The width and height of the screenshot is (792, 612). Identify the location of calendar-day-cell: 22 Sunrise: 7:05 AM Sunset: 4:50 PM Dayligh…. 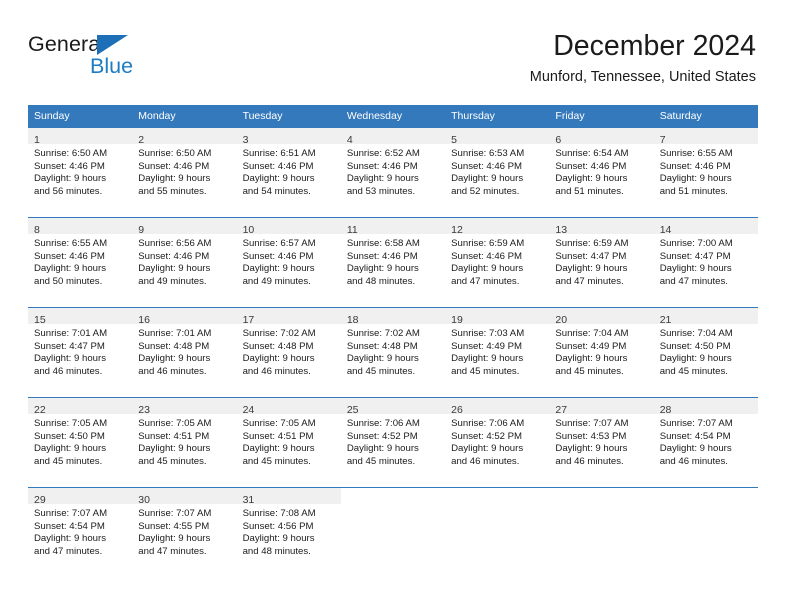
(80, 442).